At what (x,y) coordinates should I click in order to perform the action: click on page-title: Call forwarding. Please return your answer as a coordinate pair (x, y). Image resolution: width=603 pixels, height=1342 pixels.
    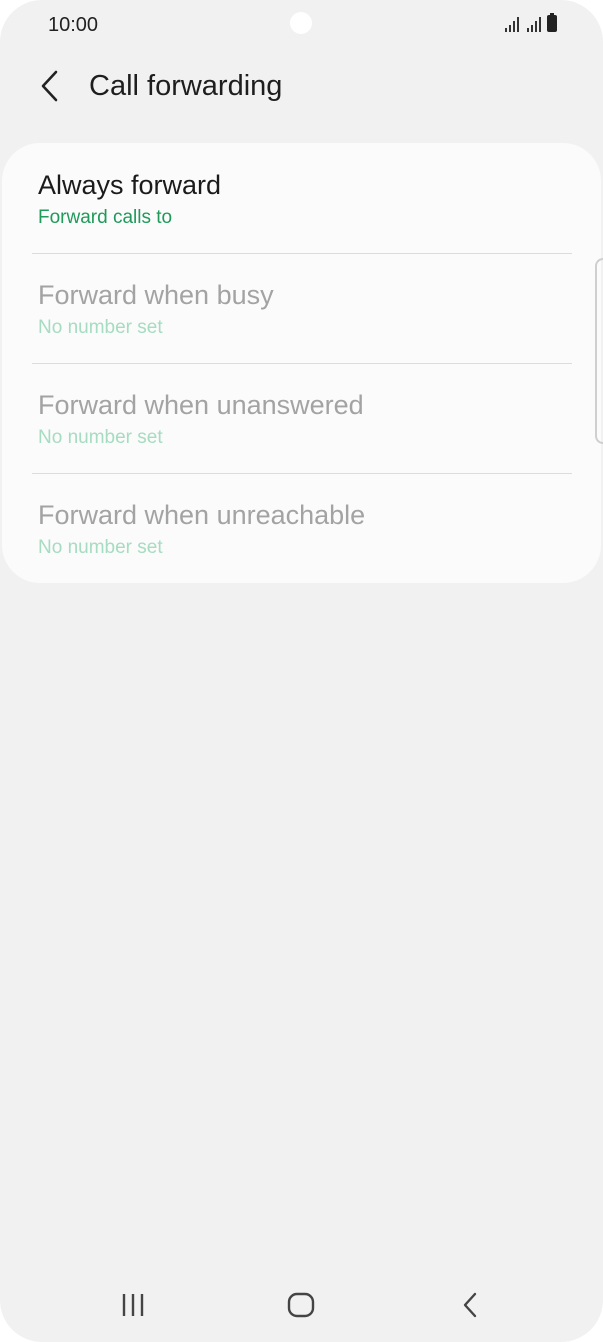
    Looking at the image, I should click on (186, 86).